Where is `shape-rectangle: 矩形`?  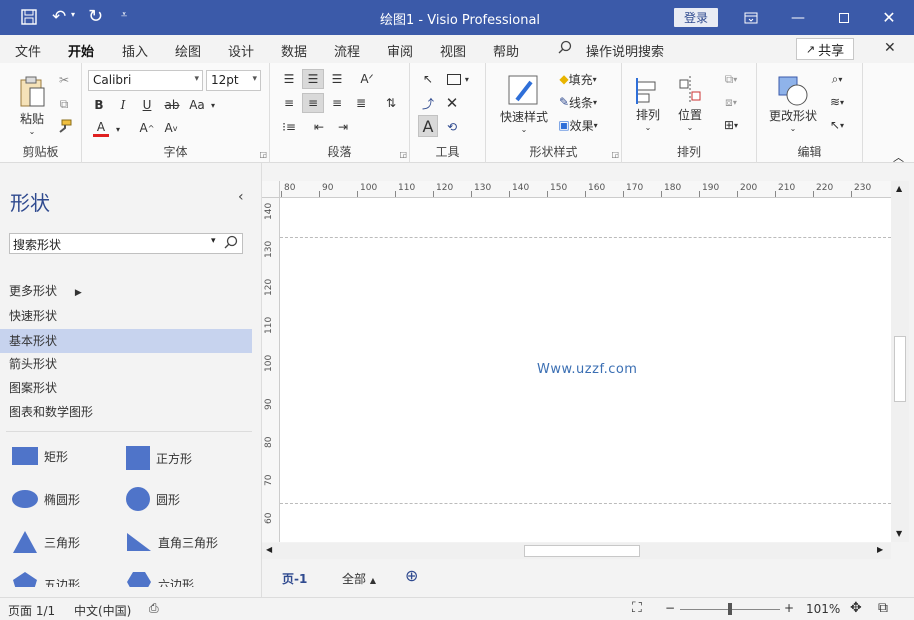 shape-rectangle: 矩形 is located at coordinates (40, 456).